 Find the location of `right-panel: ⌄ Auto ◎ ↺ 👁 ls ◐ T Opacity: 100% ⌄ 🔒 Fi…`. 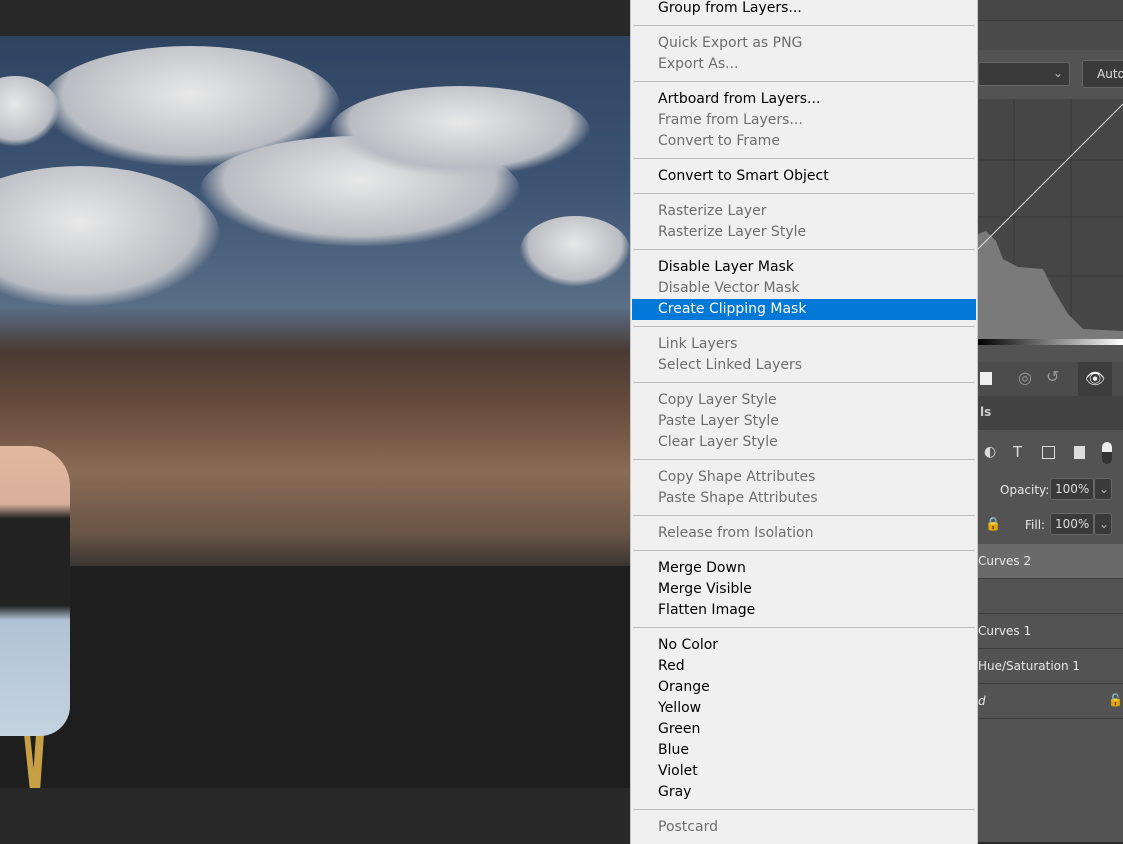

right-panel: ⌄ Auto ◎ ↺ 👁 ls ◐ T Opacity: 100% ⌄ 🔒 Fi… is located at coordinates (1050, 421).